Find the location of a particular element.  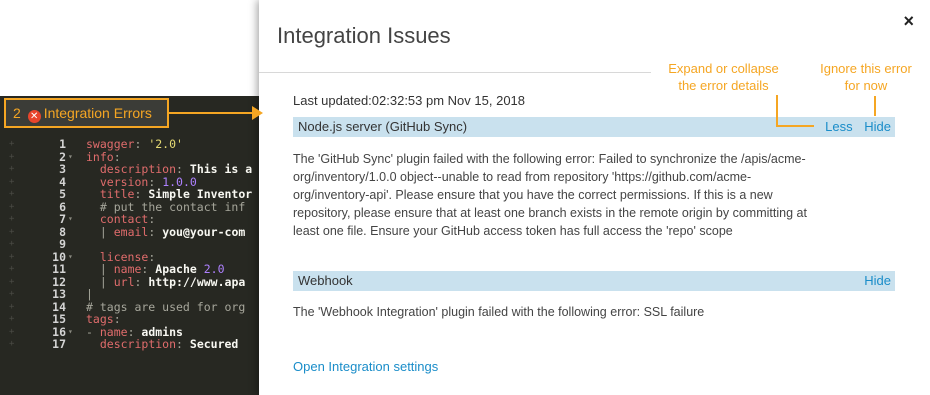

issue-name: Node.js server (GitHub Sync) is located at coordinates (383, 126).